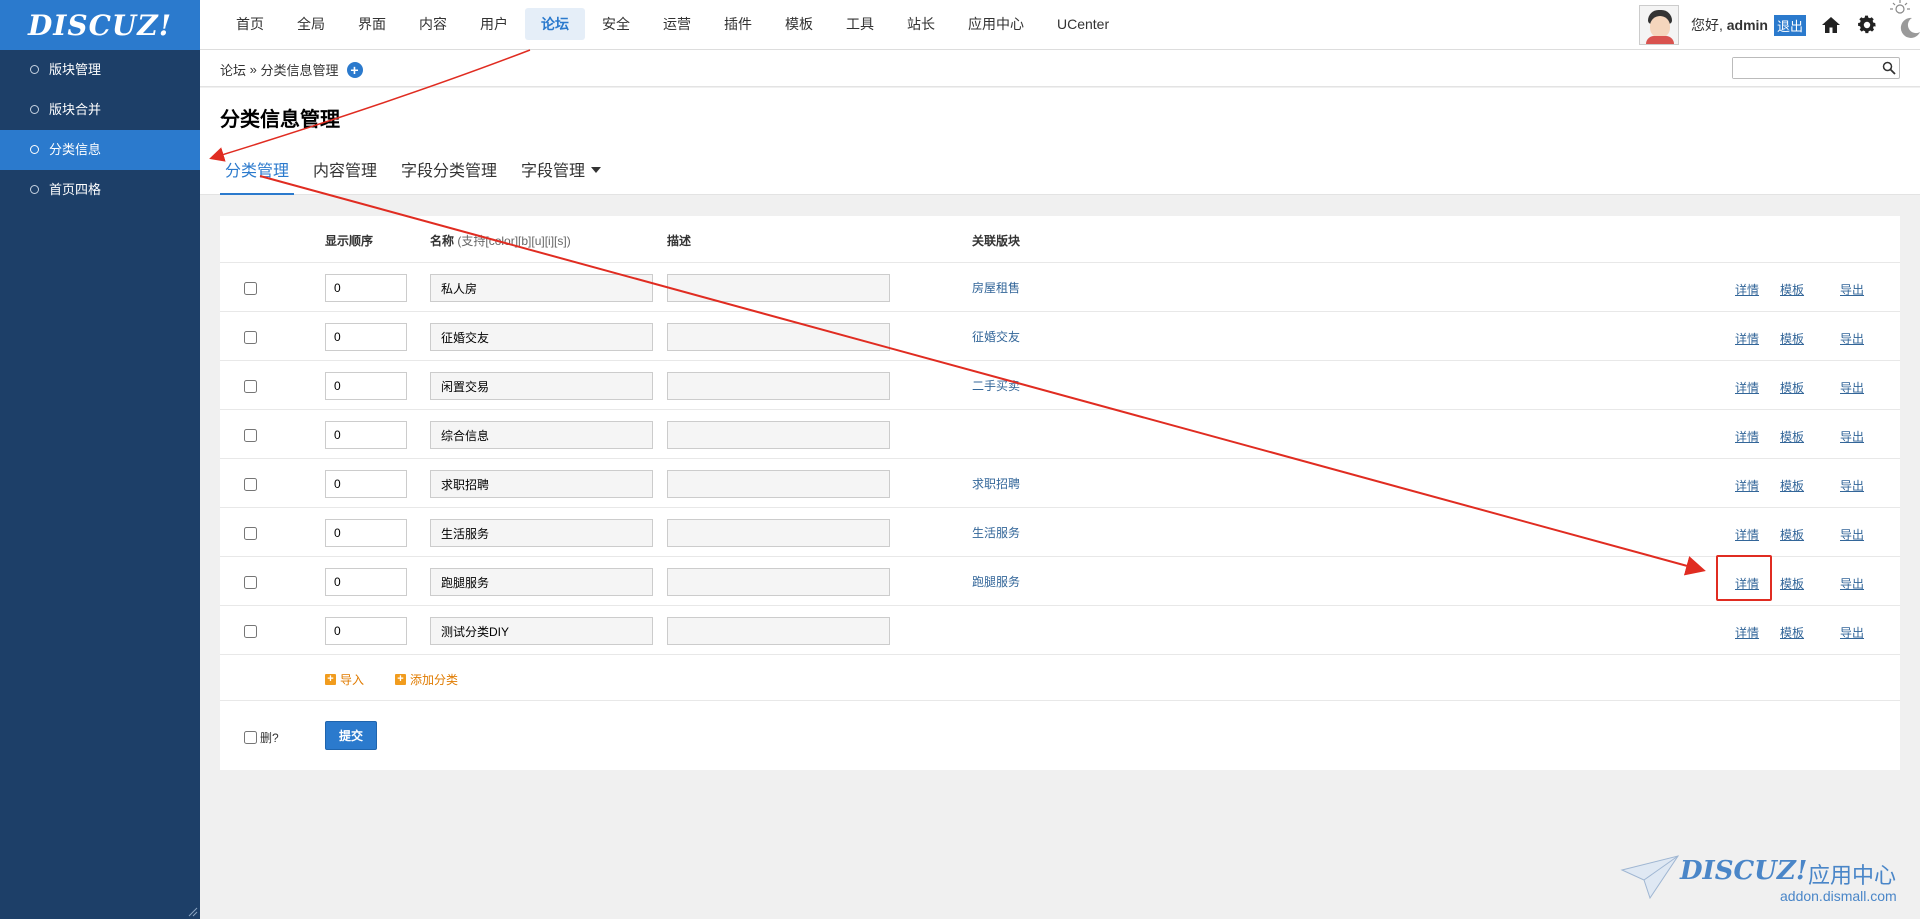  Describe the element at coordinates (354, 69) in the screenshot. I see `add-shortcut-icon: +` at that location.